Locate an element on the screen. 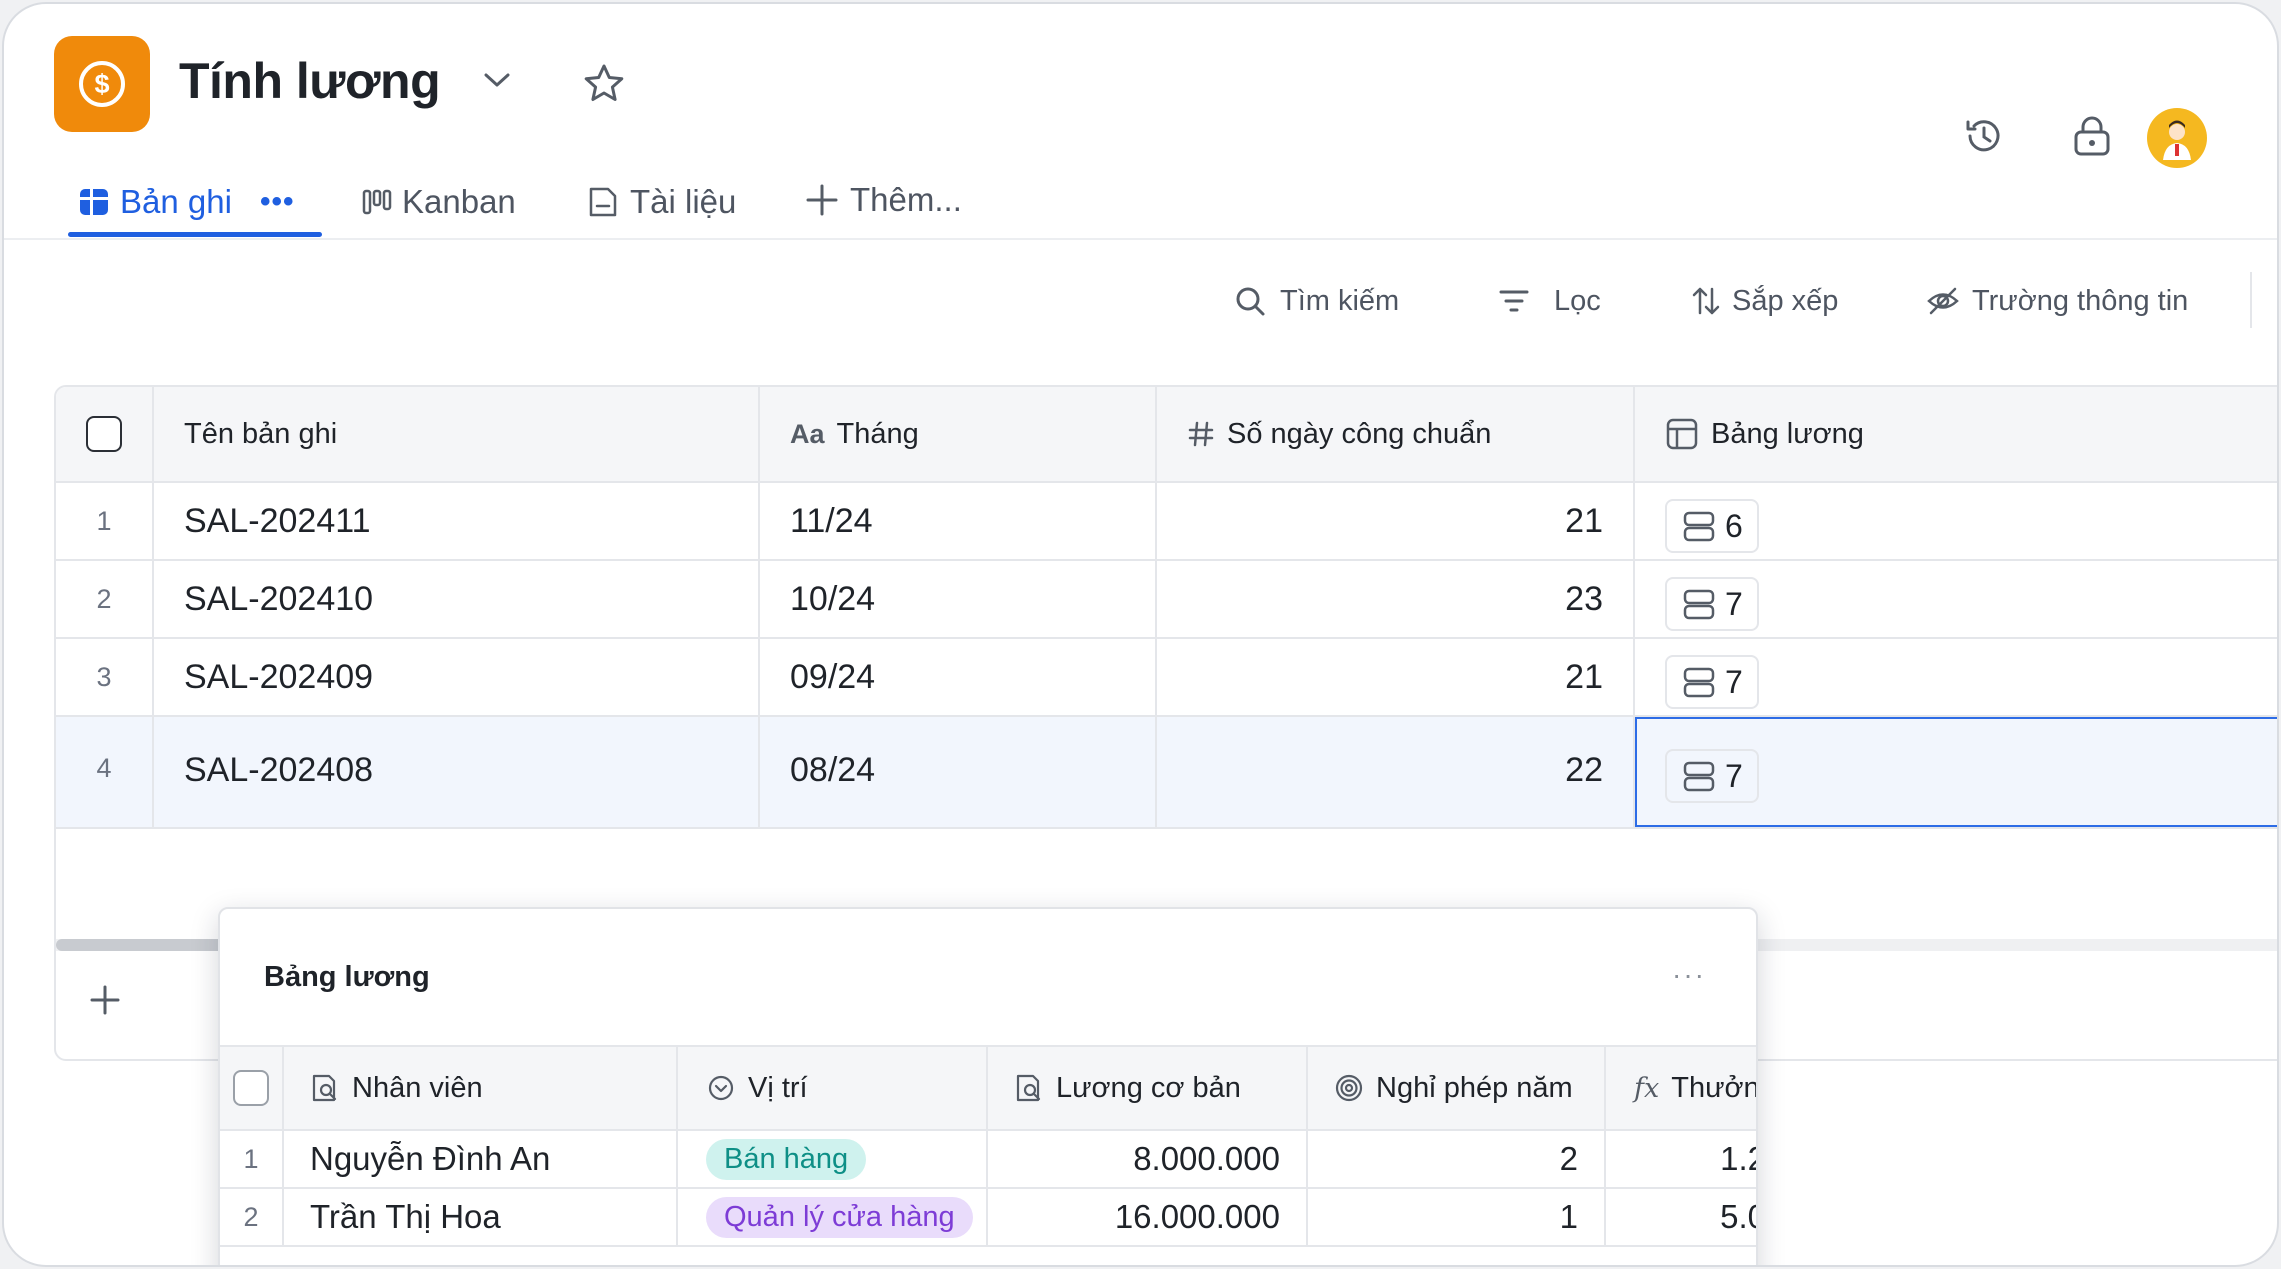  search-icon is located at coordinates (1250, 301).